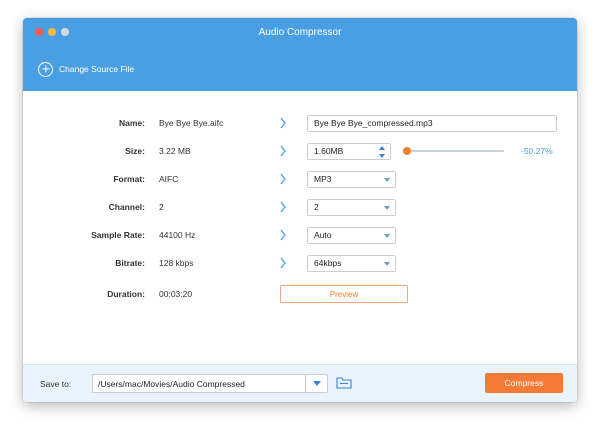 The height and width of the screenshot is (427, 600). I want to click on size-row: Size: 3.22 MB 1.60MB -50.27%, so click(300, 151).